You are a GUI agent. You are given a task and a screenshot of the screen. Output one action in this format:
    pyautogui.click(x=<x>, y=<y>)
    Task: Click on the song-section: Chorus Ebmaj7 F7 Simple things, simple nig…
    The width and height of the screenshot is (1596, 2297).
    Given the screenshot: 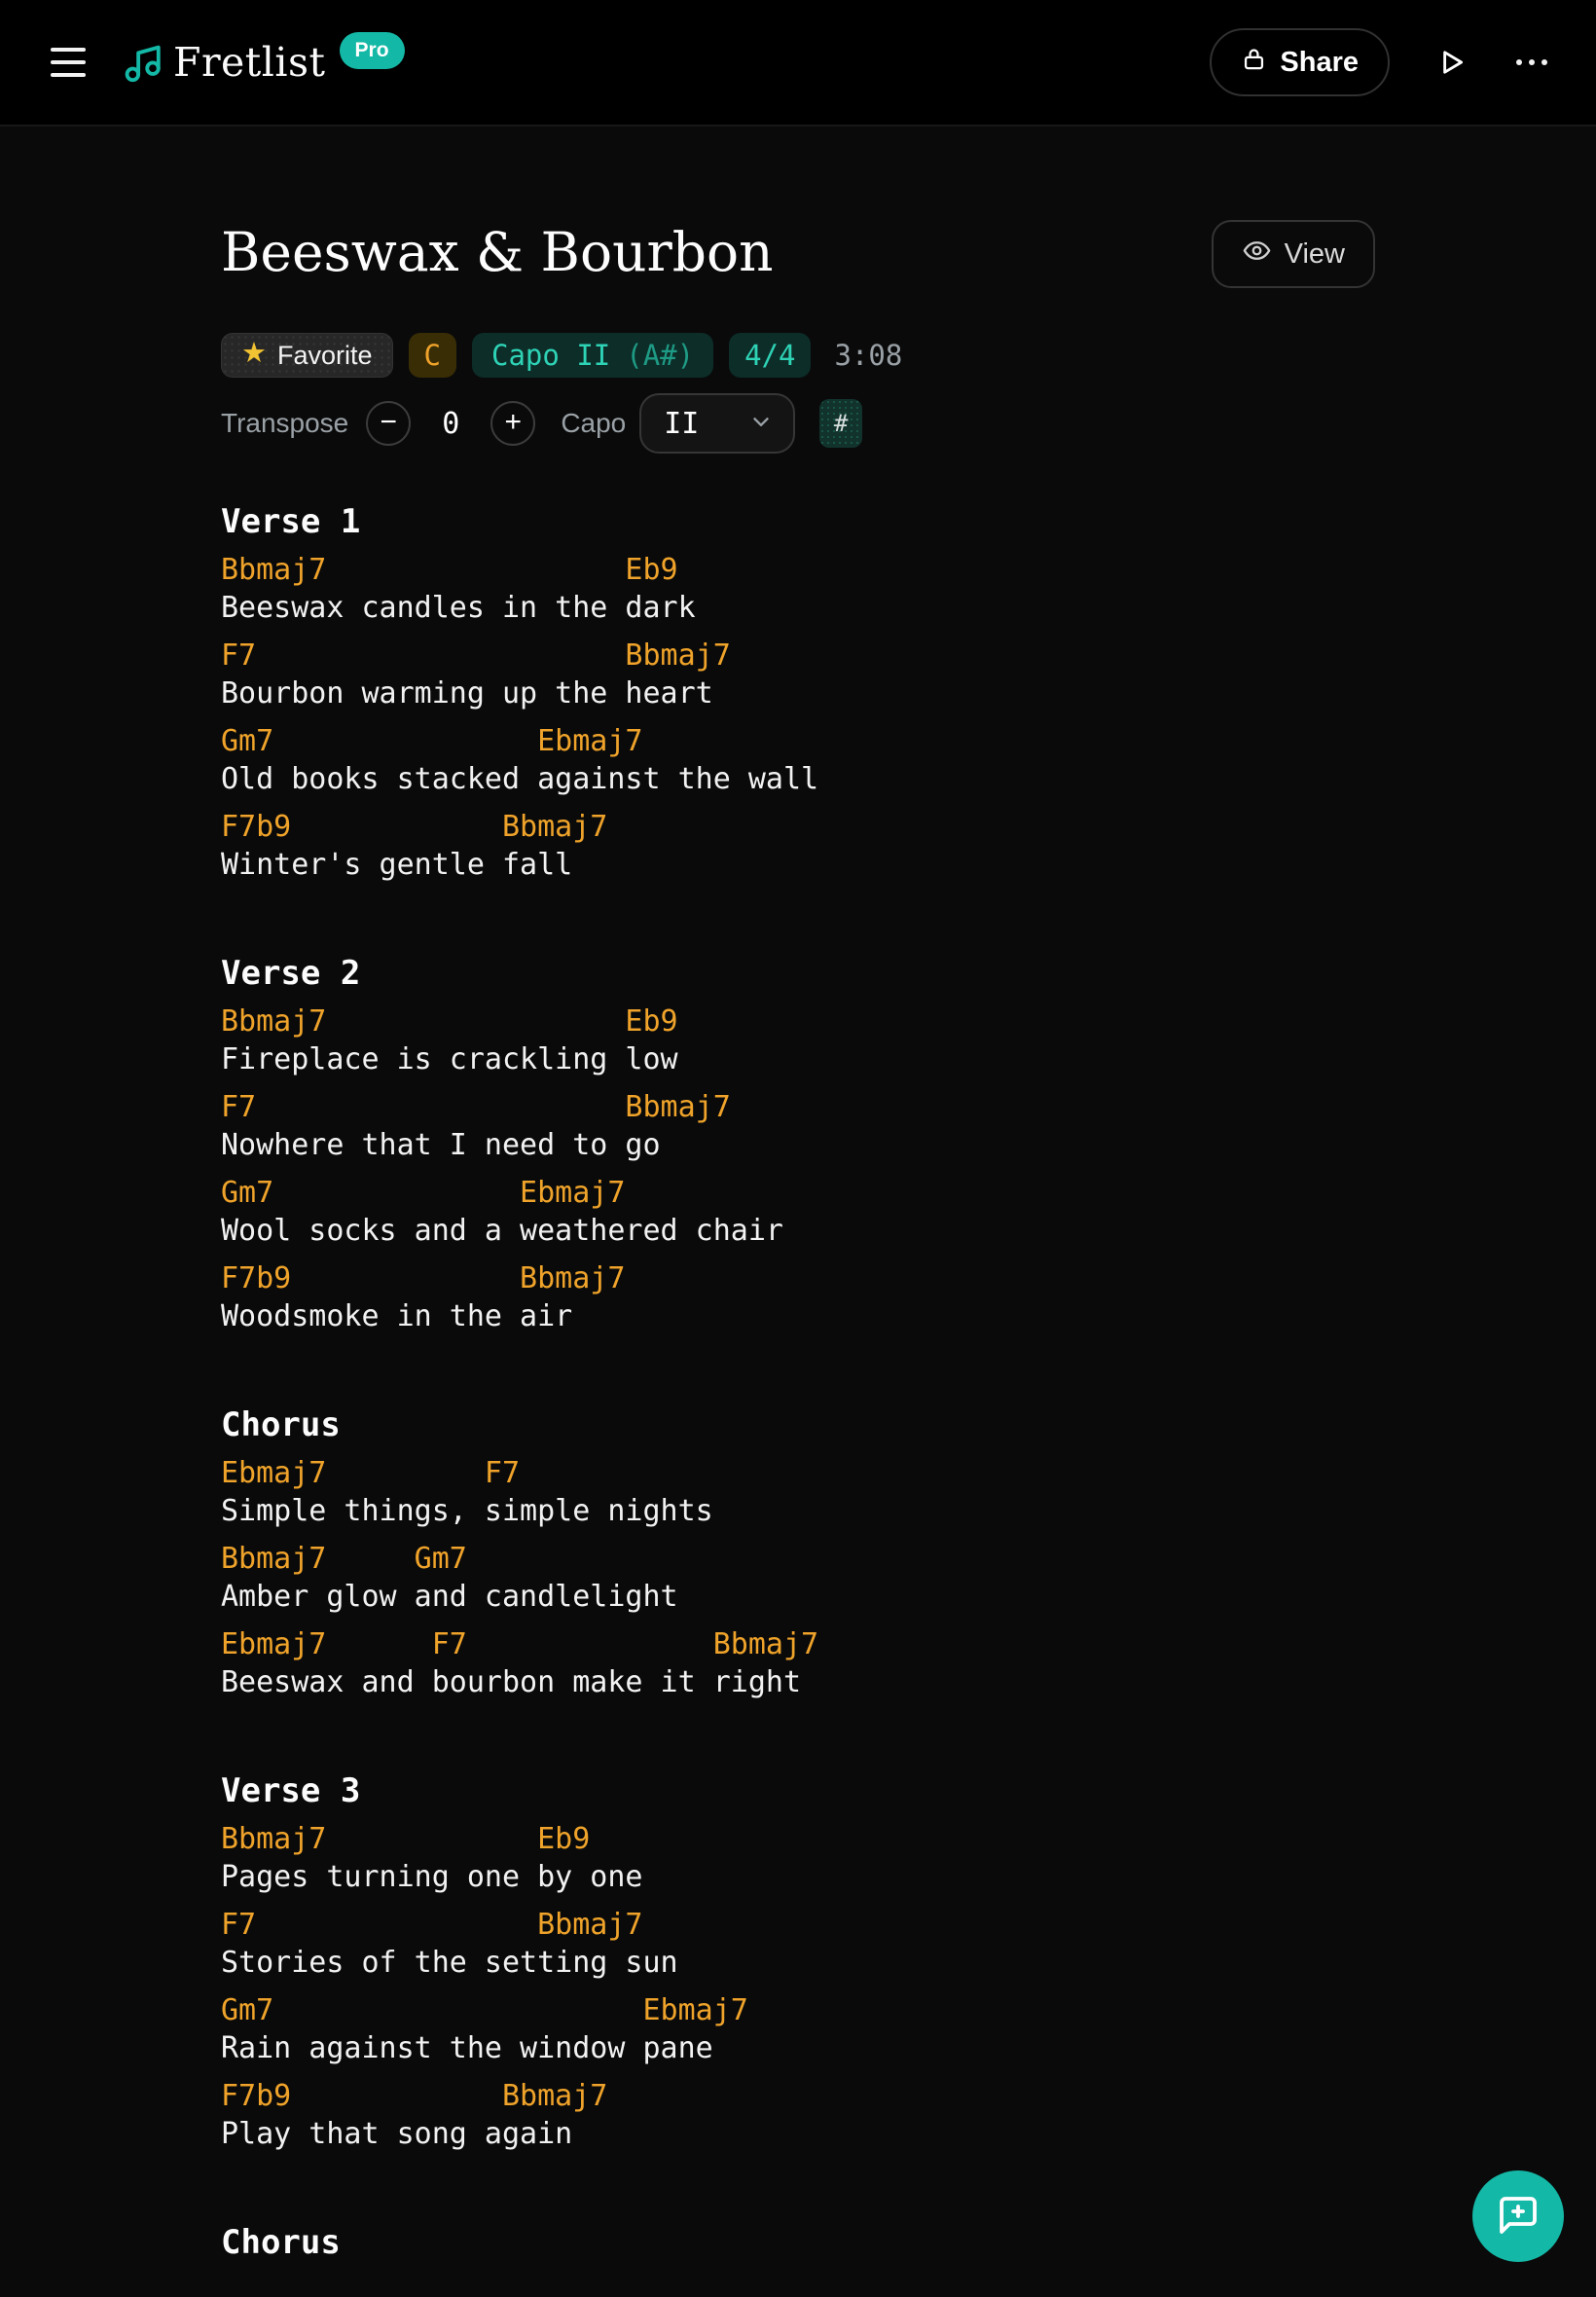 What is the action you would take?
    pyautogui.click(x=798, y=1552)
    